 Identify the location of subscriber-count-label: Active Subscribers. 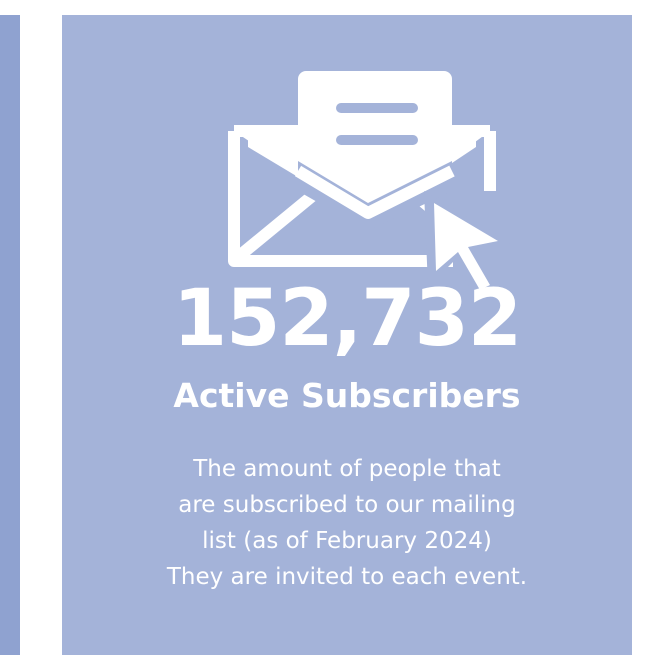
(347, 395).